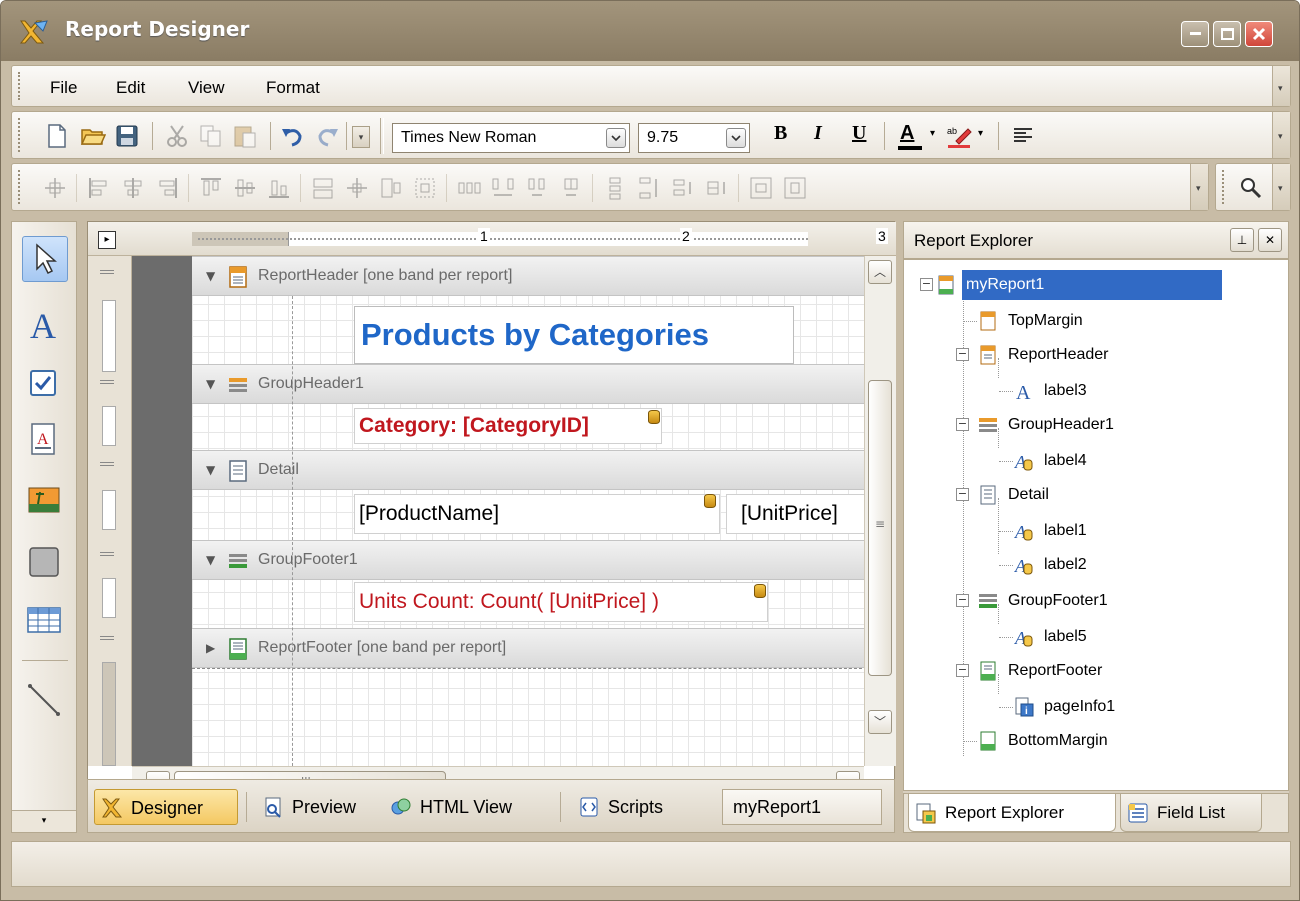 The width and height of the screenshot is (1300, 901). I want to click on copy-icon, so click(211, 136).